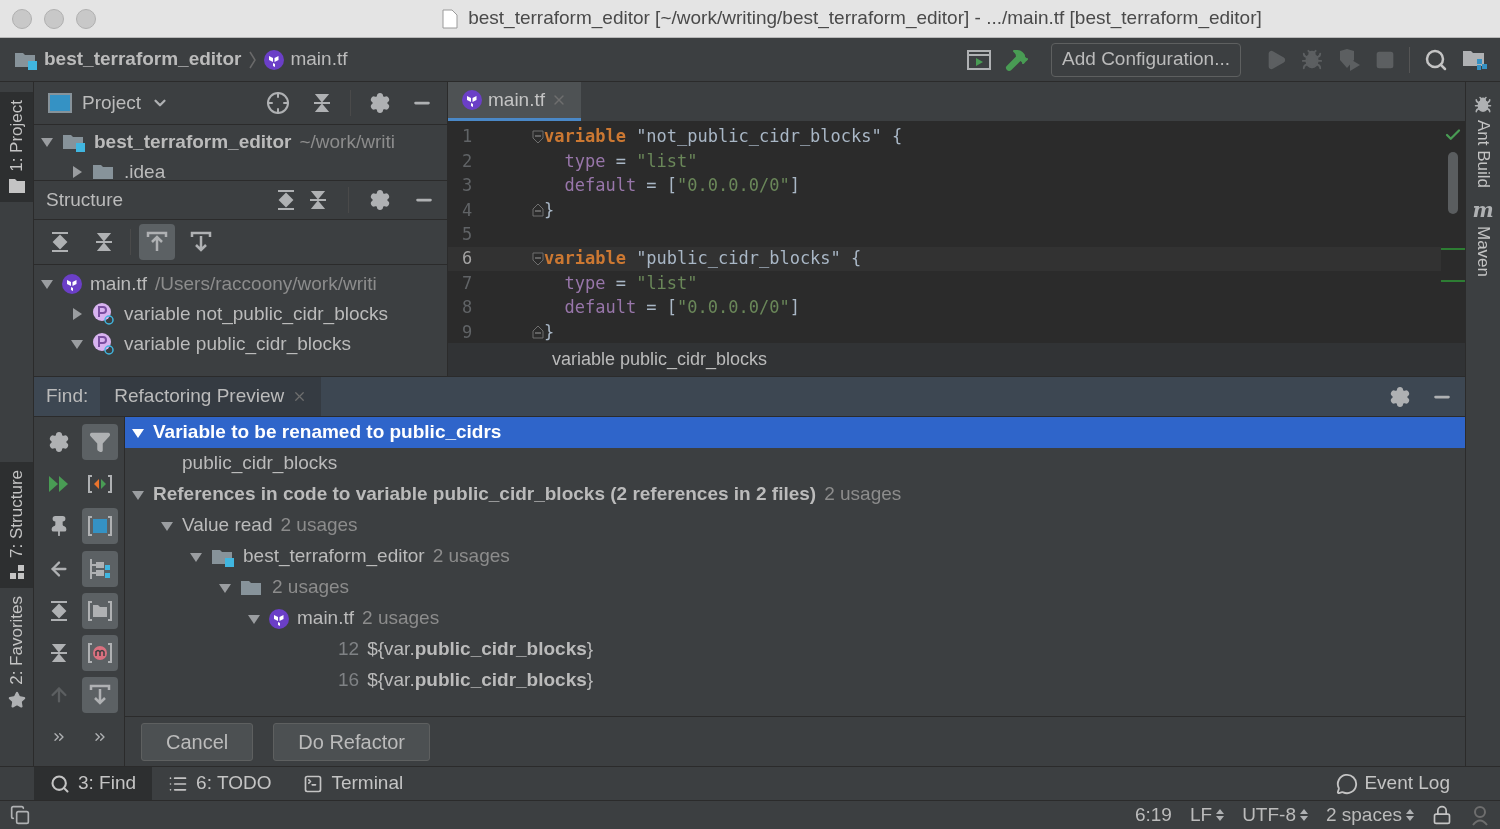 Image resolution: width=1500 pixels, height=829 pixels. Describe the element at coordinates (515, 101) in the screenshot. I see `editor-tab: main.tf` at that location.